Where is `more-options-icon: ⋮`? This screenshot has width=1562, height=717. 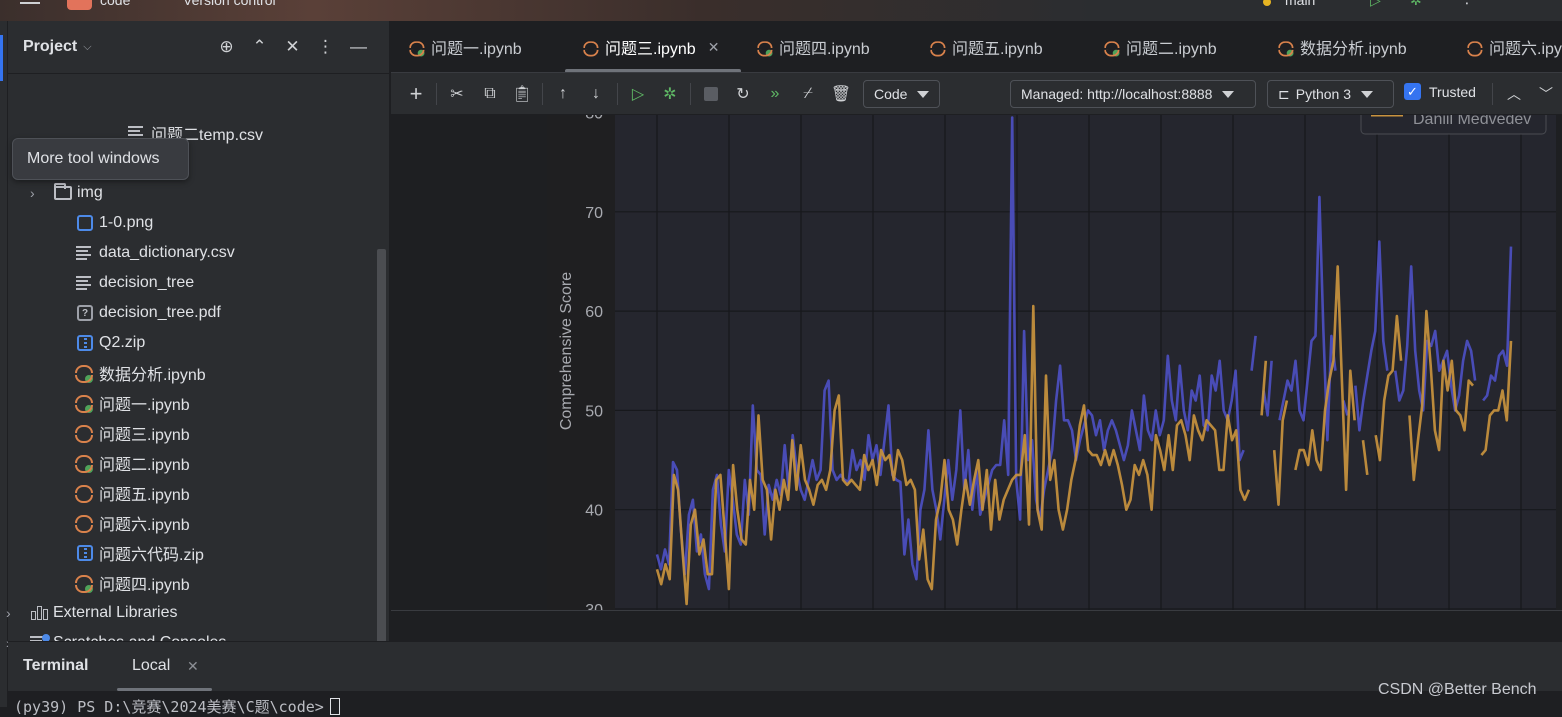
more-options-icon: ⋮ is located at coordinates (325, 47).